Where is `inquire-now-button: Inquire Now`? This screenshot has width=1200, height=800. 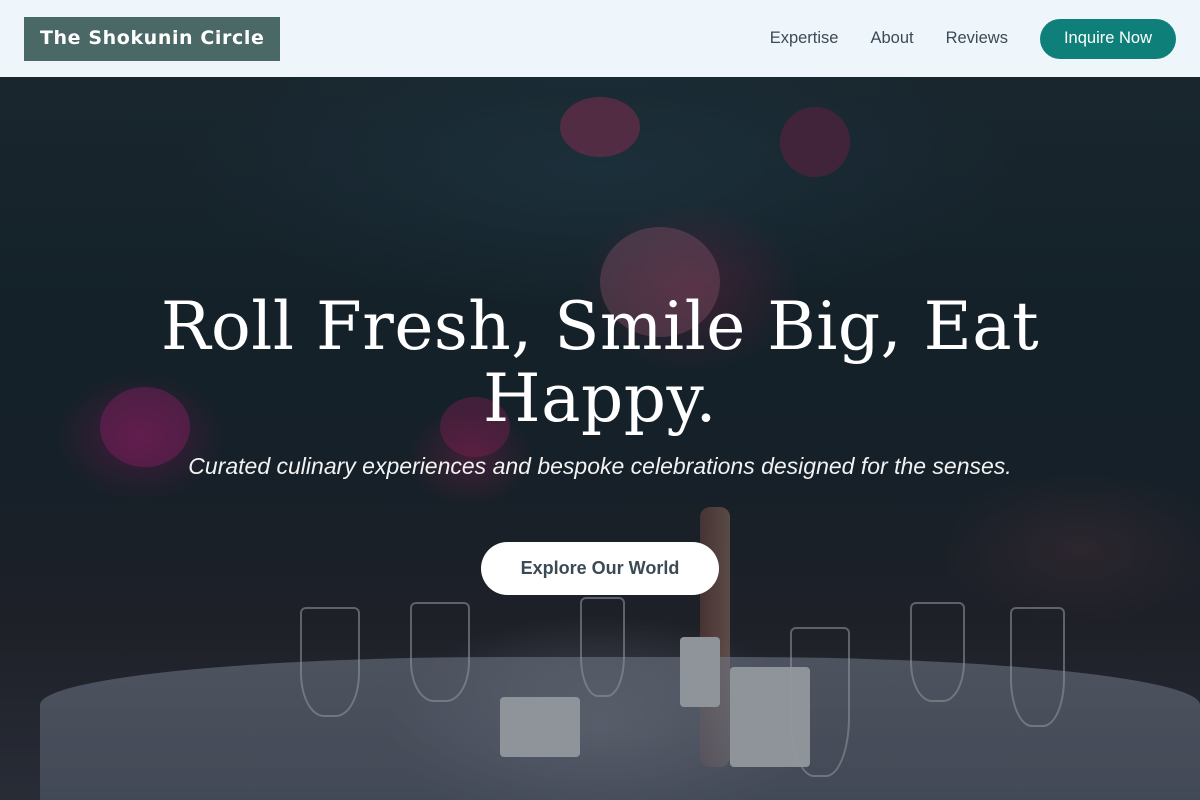 inquire-now-button: Inquire Now is located at coordinates (1107, 38).